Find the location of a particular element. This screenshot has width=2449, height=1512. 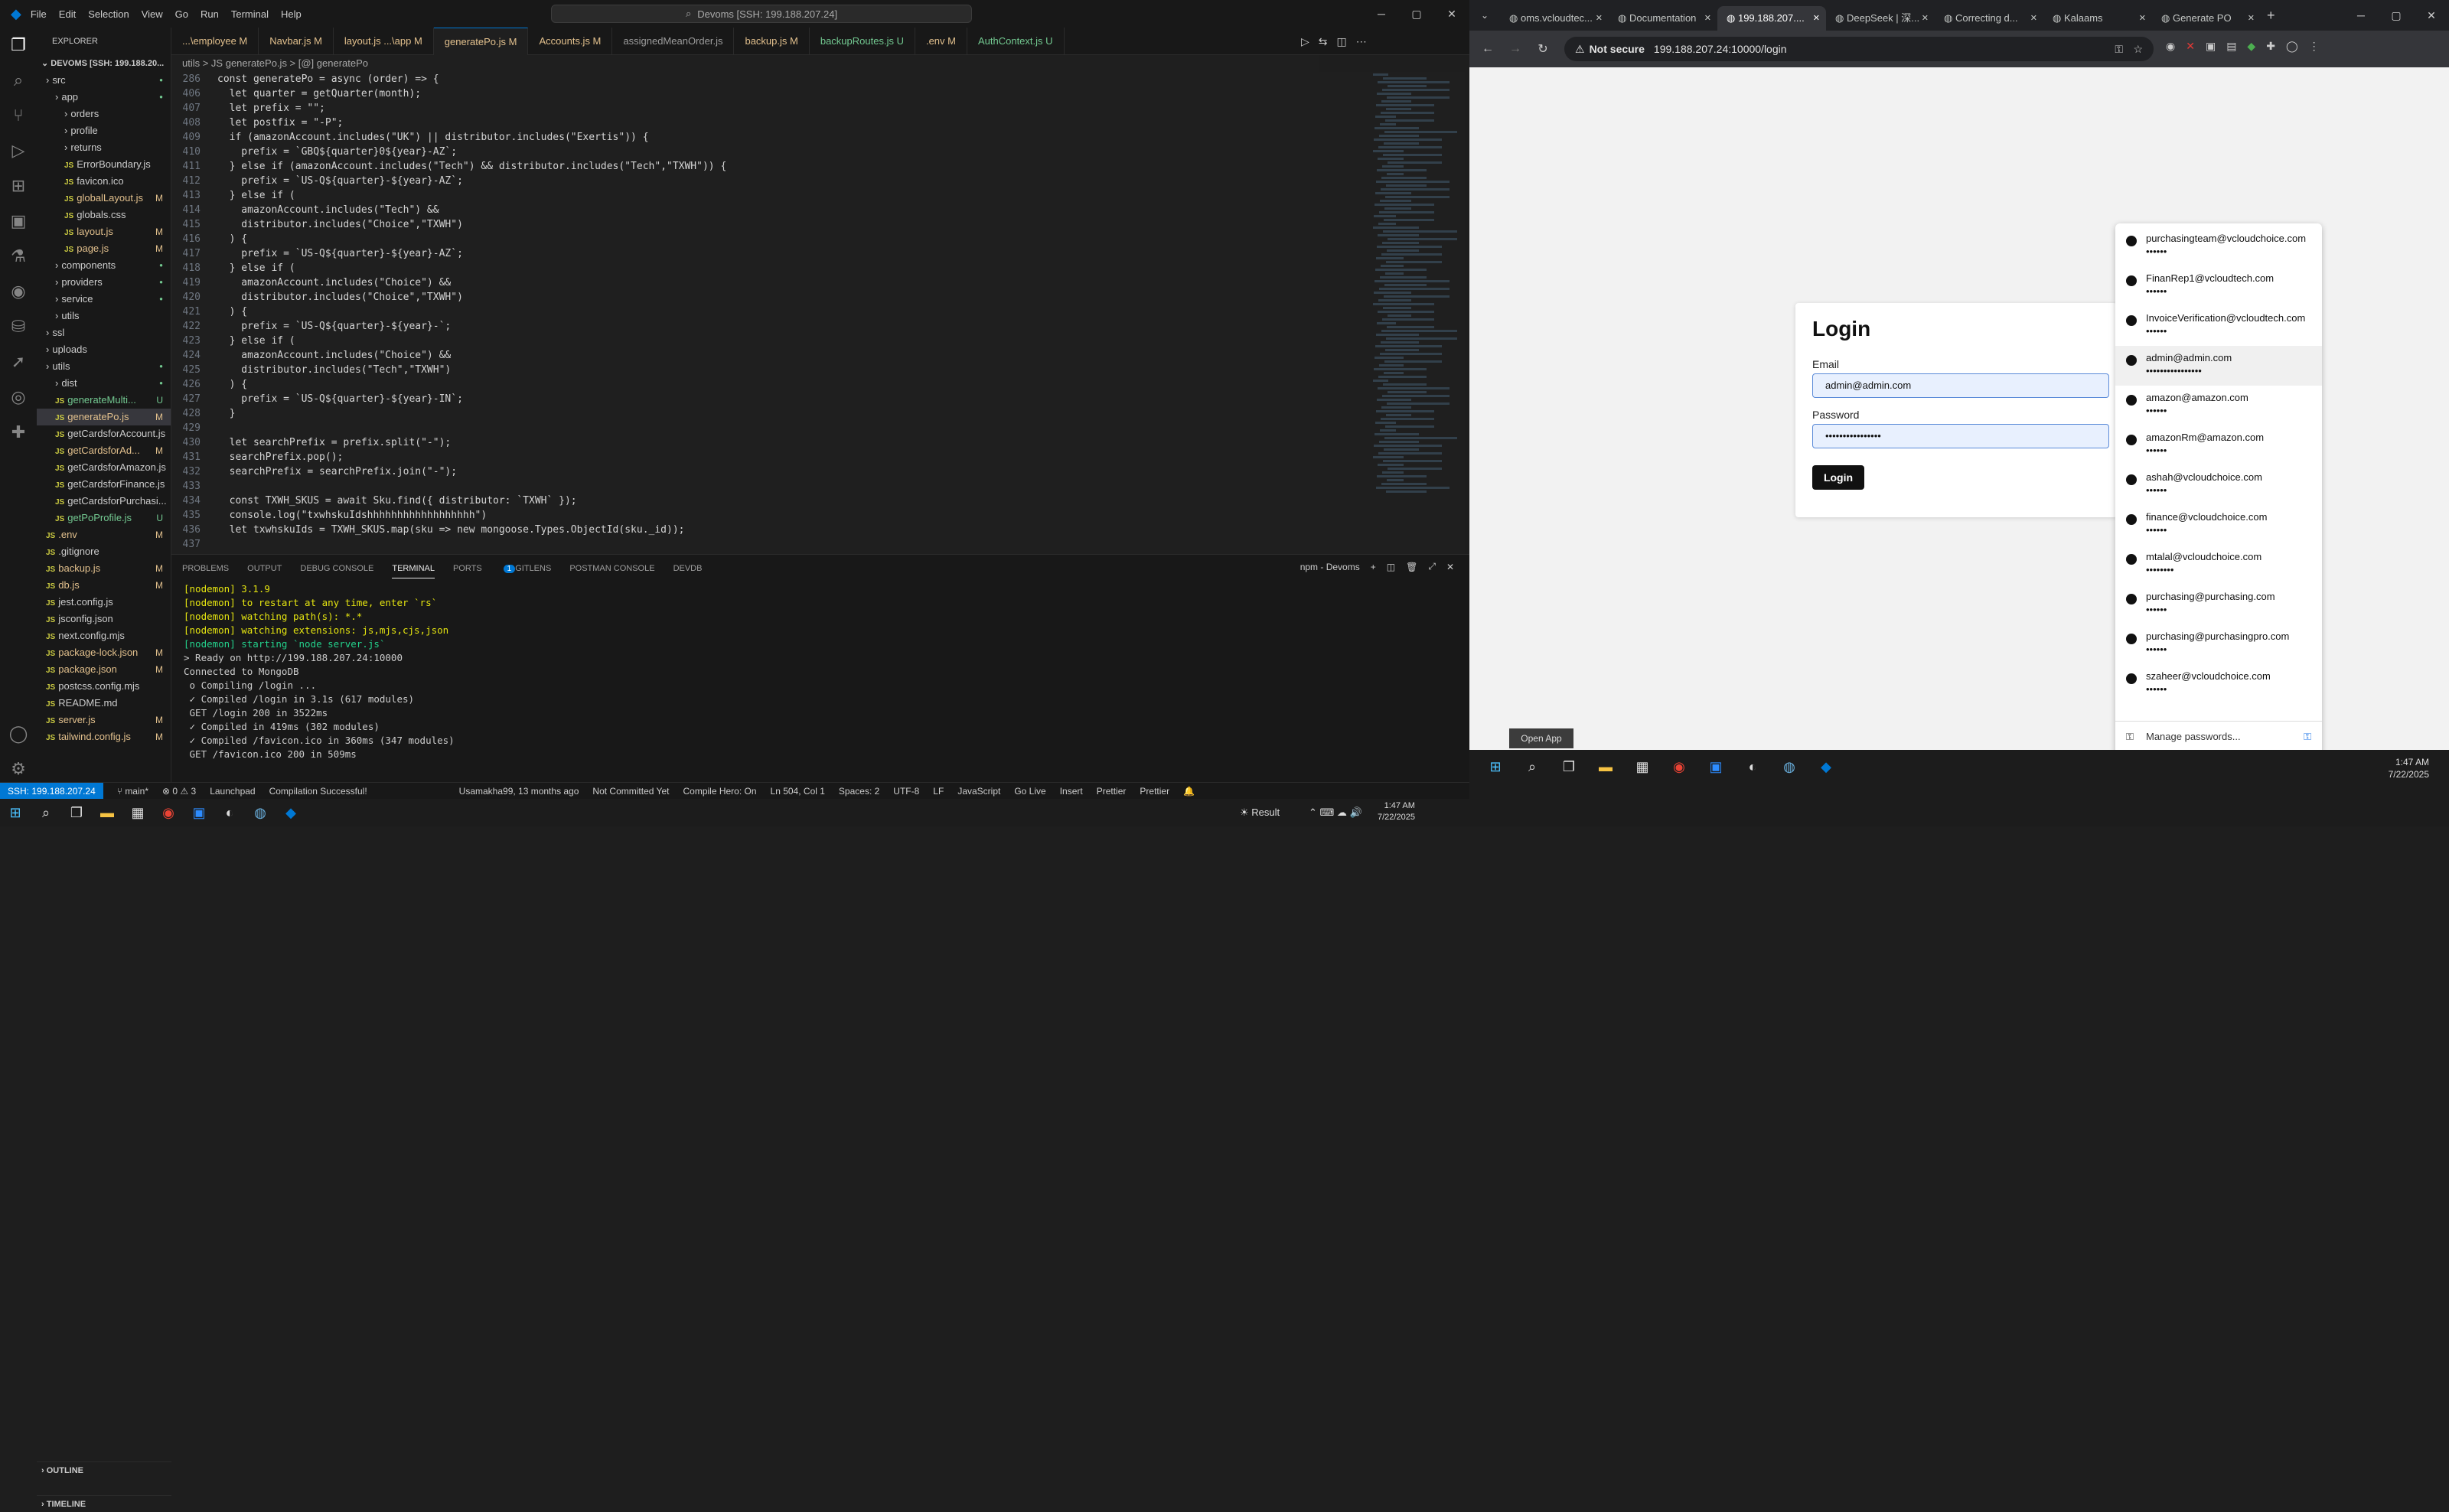

files-icon: ❐ is located at coordinates (18, 46).